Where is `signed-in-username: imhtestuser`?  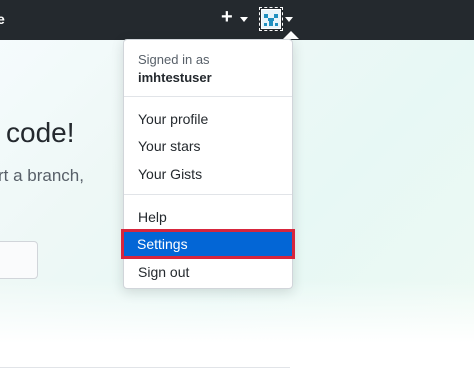
signed-in-username: imhtestuser is located at coordinates (175, 77).